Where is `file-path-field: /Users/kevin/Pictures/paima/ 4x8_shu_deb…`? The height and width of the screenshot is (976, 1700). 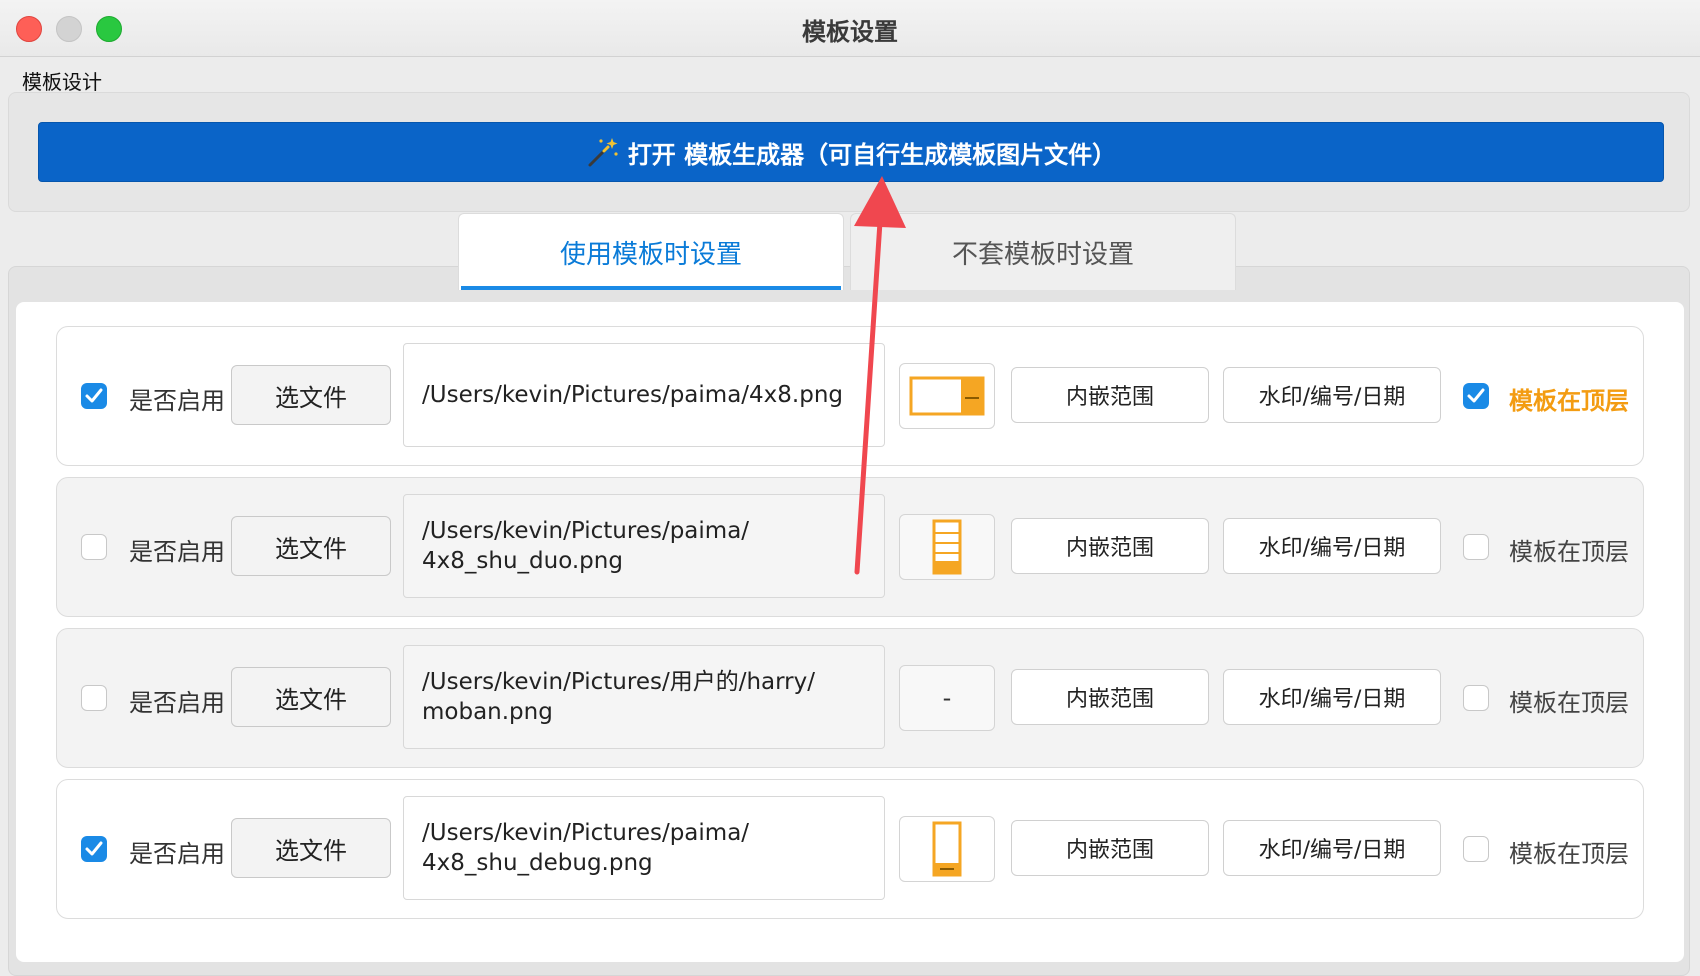 file-path-field: /Users/kevin/Pictures/paima/ 4x8_shu_deb… is located at coordinates (644, 848).